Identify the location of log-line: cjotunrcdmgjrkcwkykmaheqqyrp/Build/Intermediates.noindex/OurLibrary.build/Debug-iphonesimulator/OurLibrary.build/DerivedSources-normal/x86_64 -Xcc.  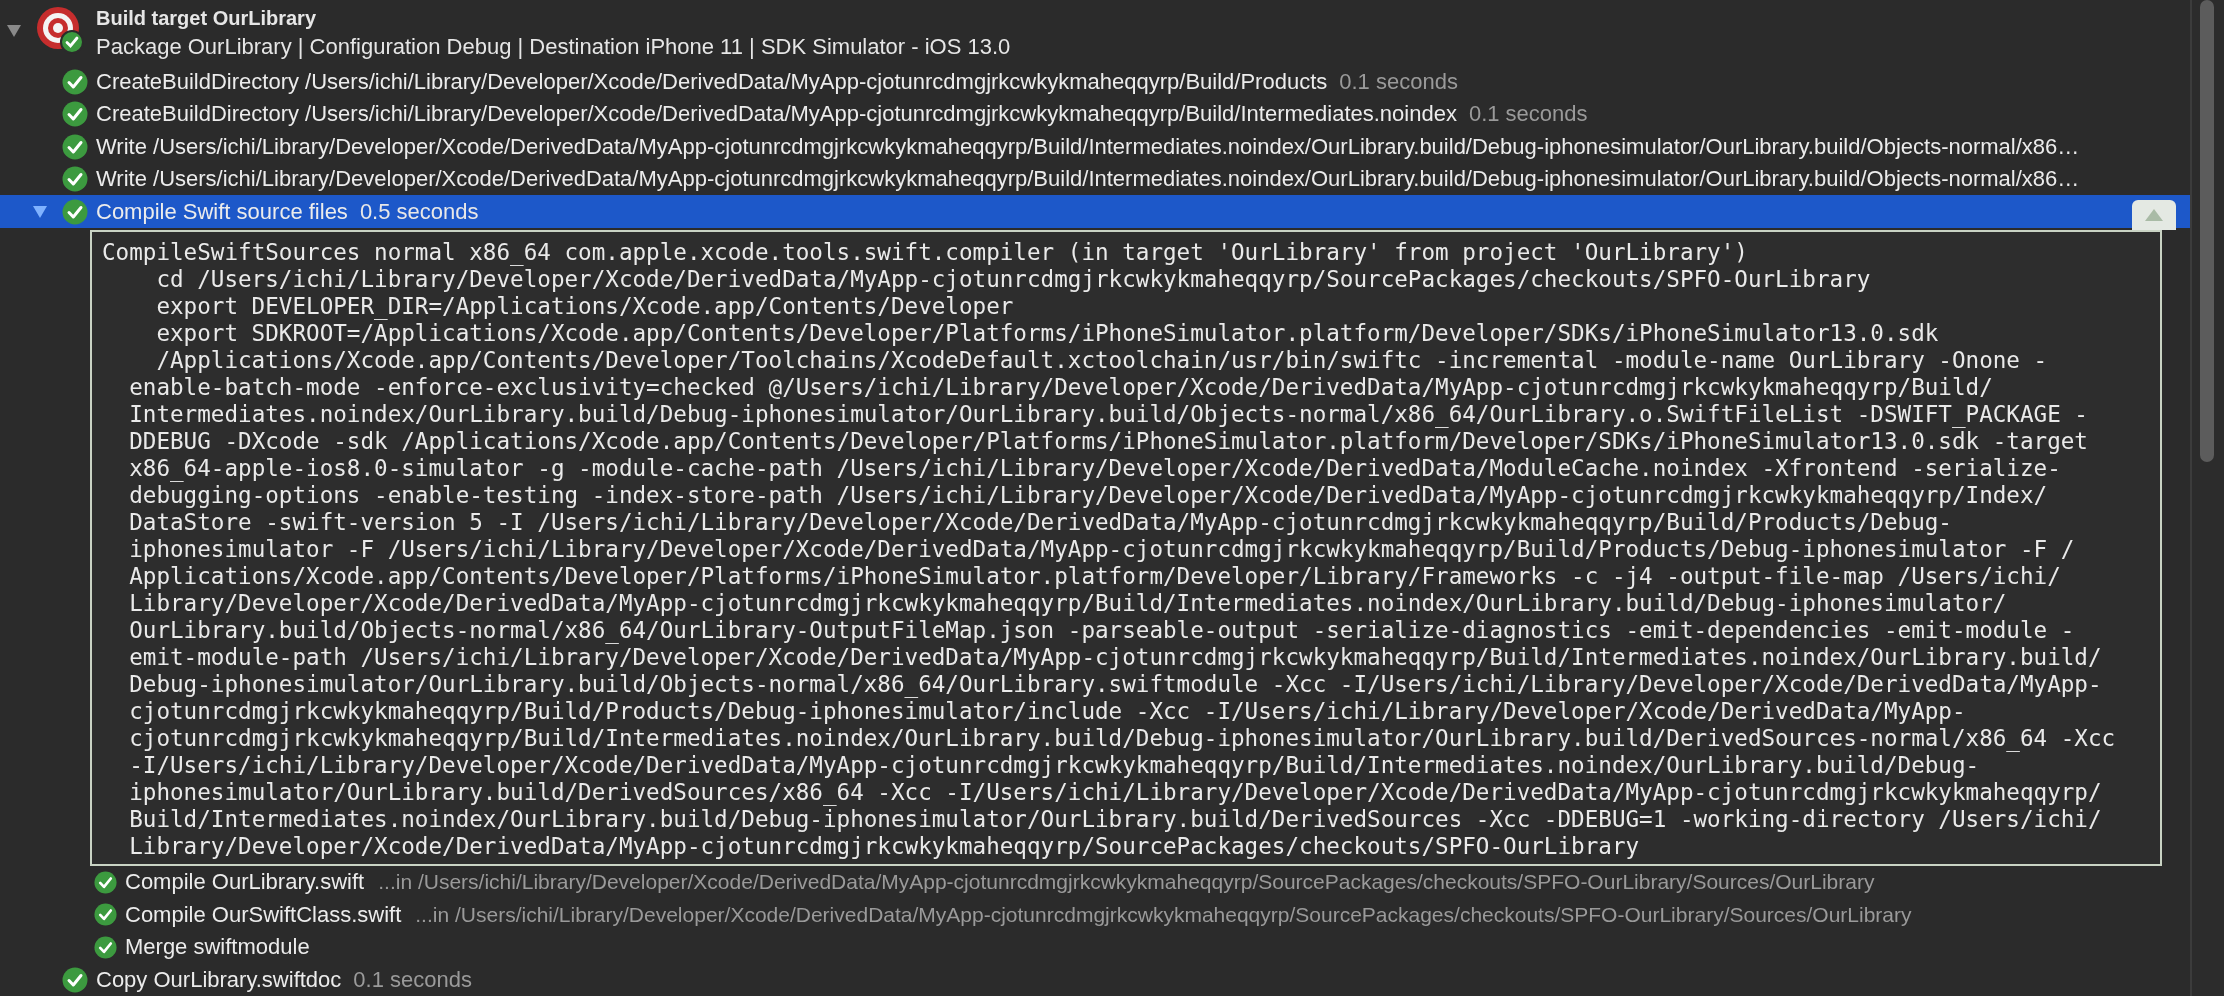
(1122, 738).